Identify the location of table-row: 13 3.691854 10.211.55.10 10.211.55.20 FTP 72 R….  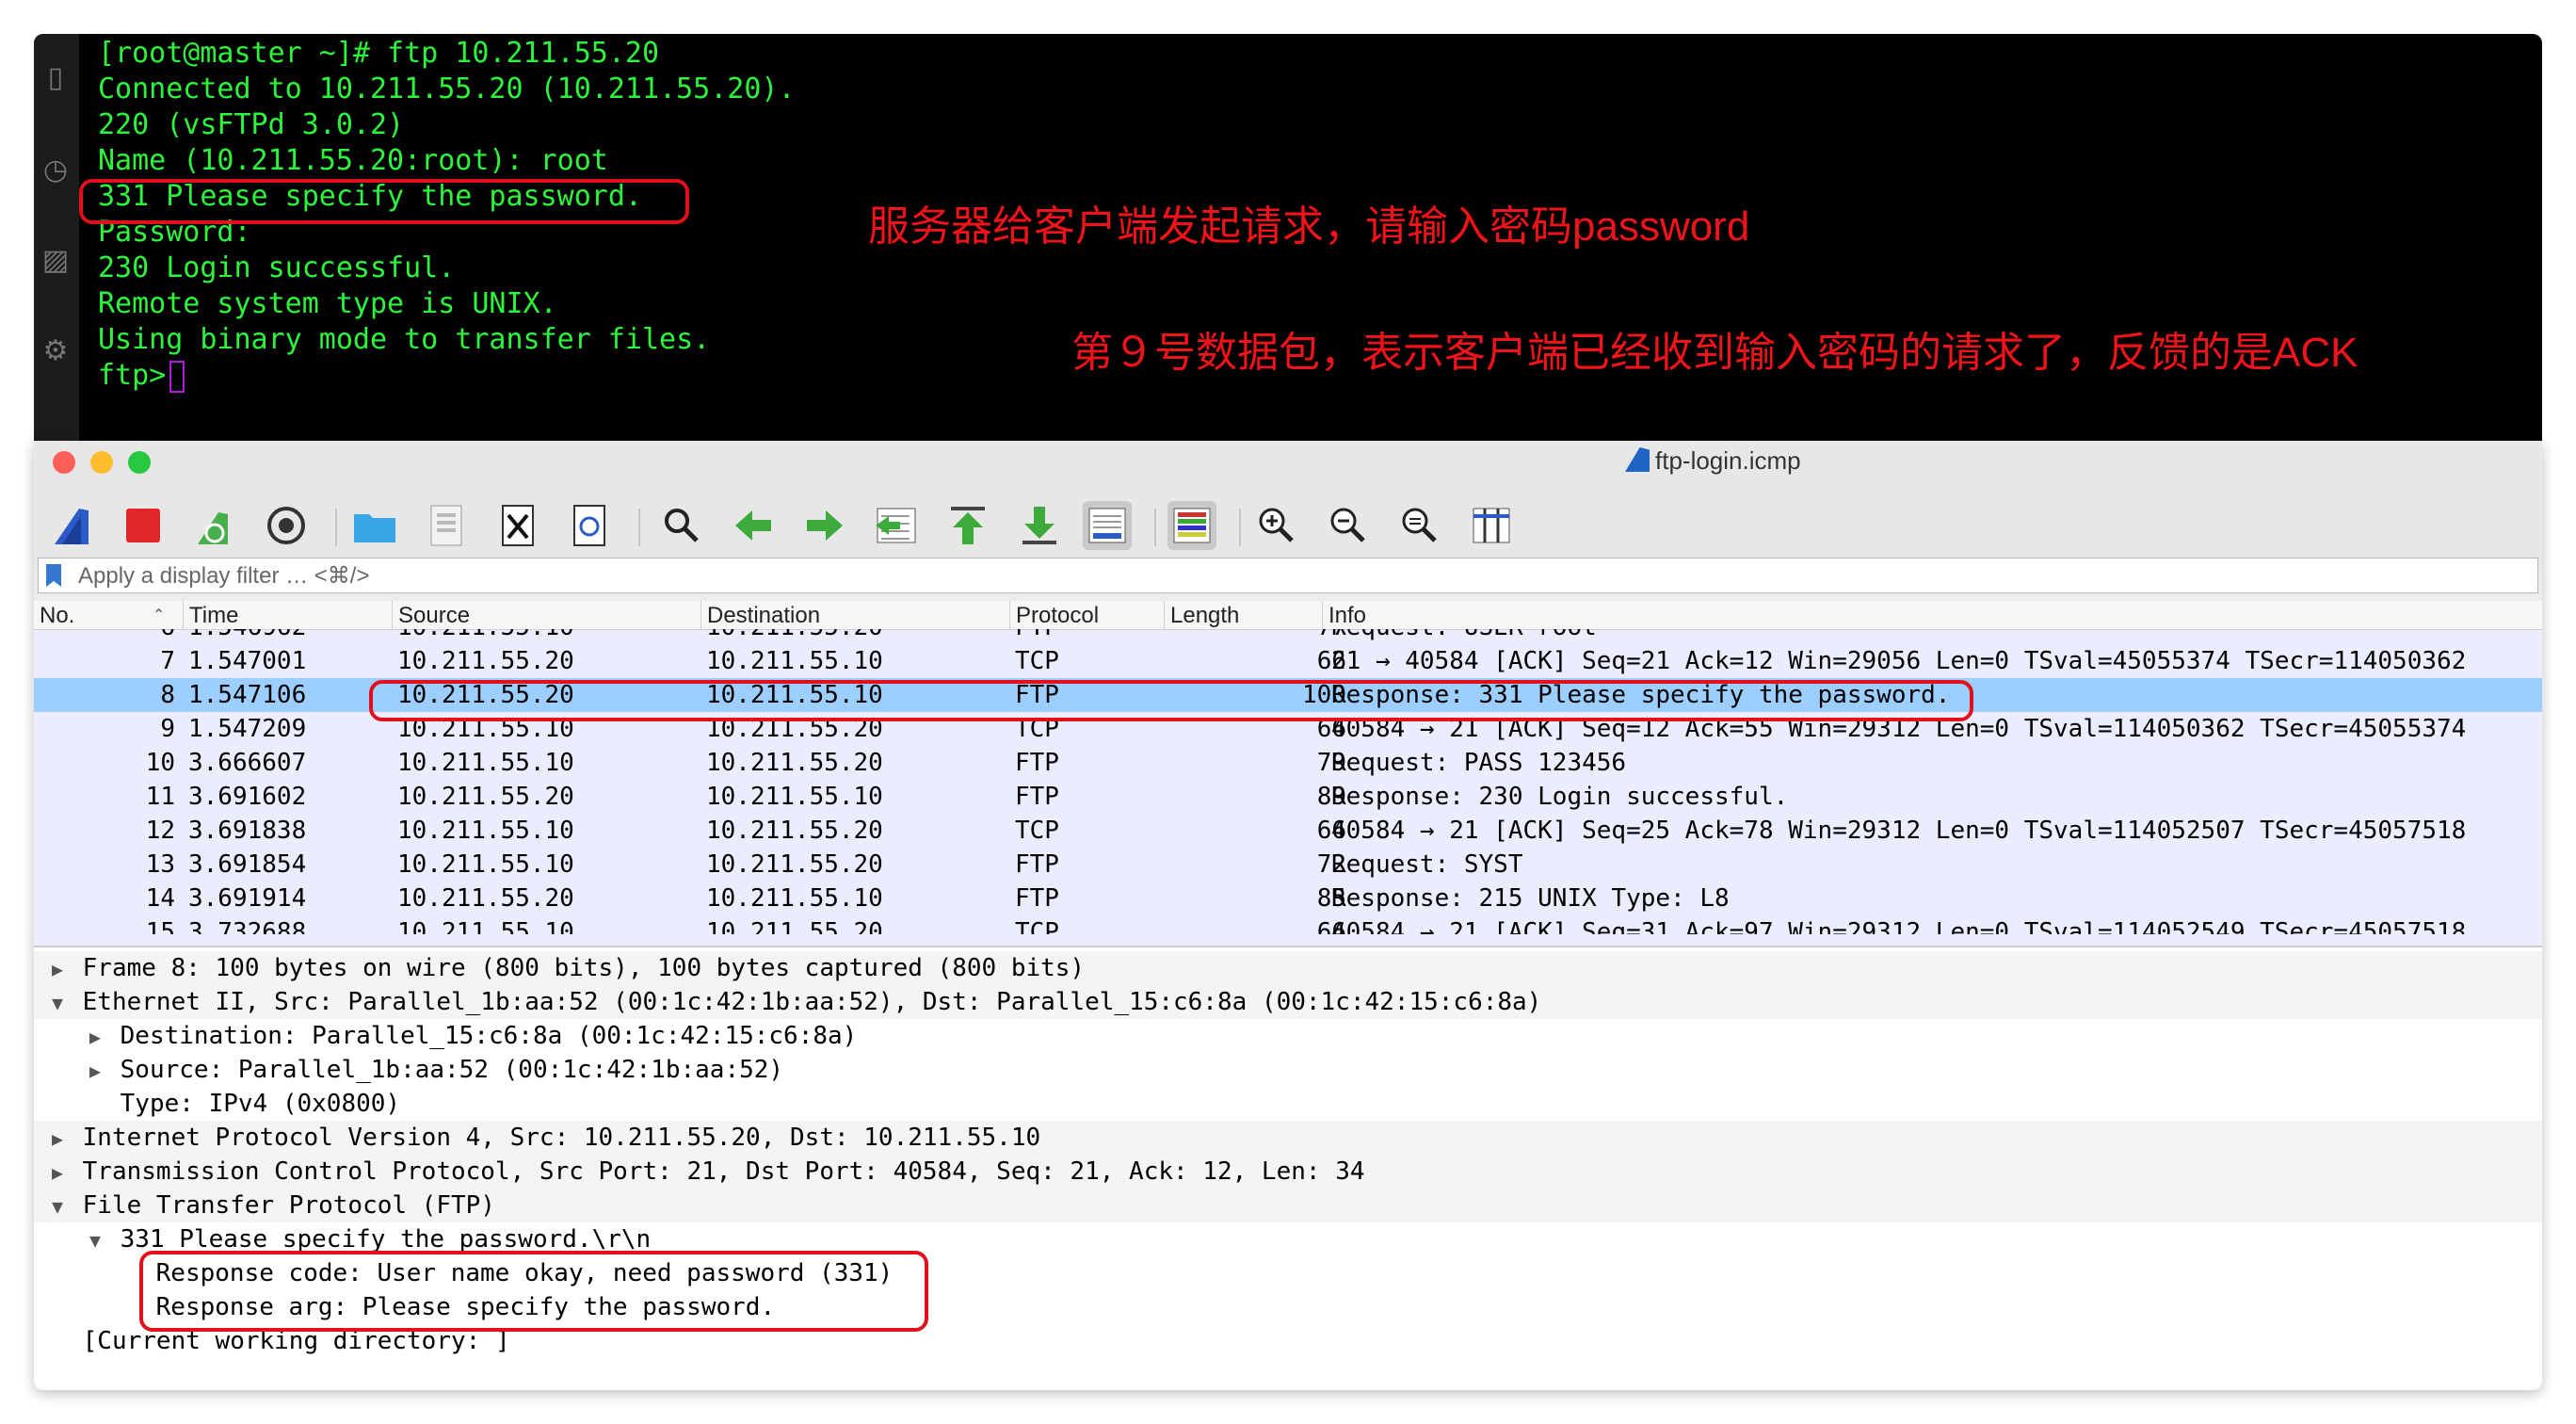
(1288, 865).